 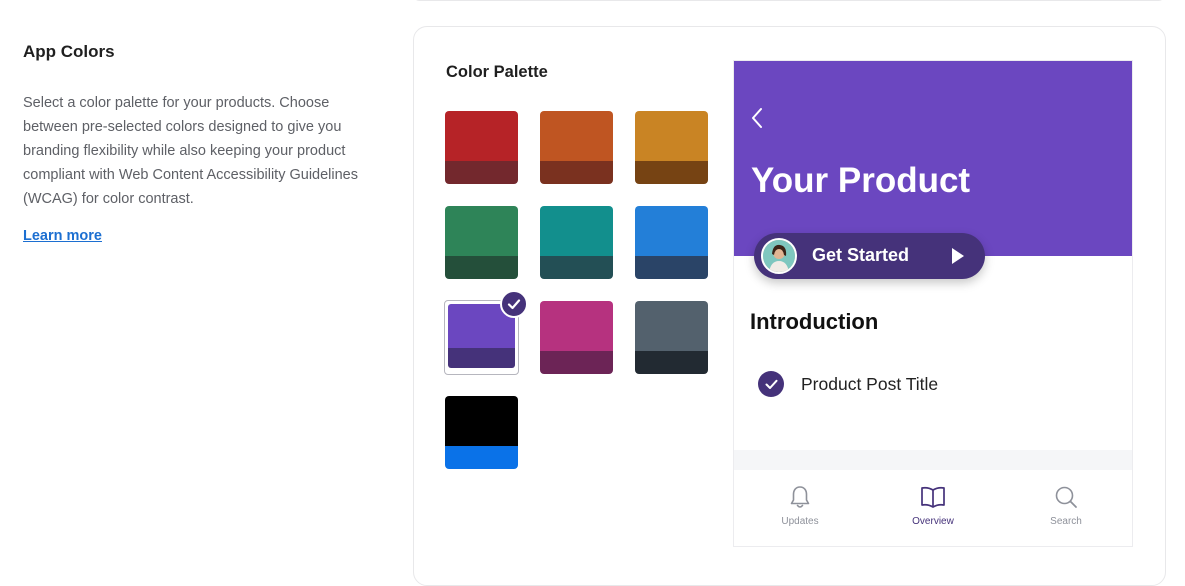 What do you see at coordinates (861, 180) in the screenshot?
I see `product-title: Your Product` at bounding box center [861, 180].